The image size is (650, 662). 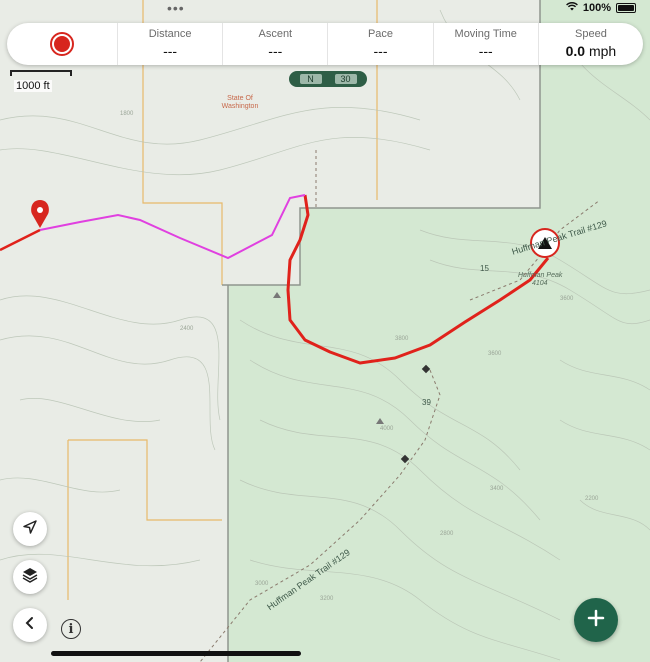 What do you see at coordinates (596, 8) in the screenshot?
I see `battery-text: 100%` at bounding box center [596, 8].